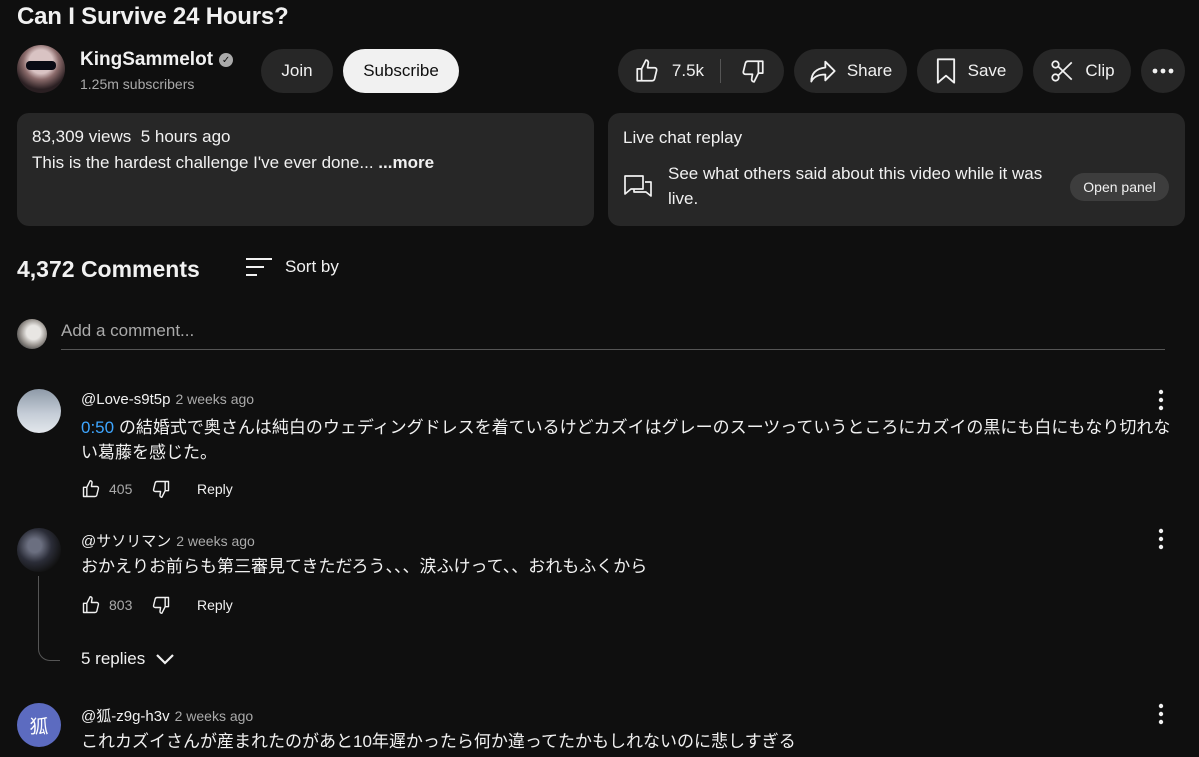 The height and width of the screenshot is (757, 1199). What do you see at coordinates (1119, 187) in the screenshot?
I see `open-panel-button: Open panel` at bounding box center [1119, 187].